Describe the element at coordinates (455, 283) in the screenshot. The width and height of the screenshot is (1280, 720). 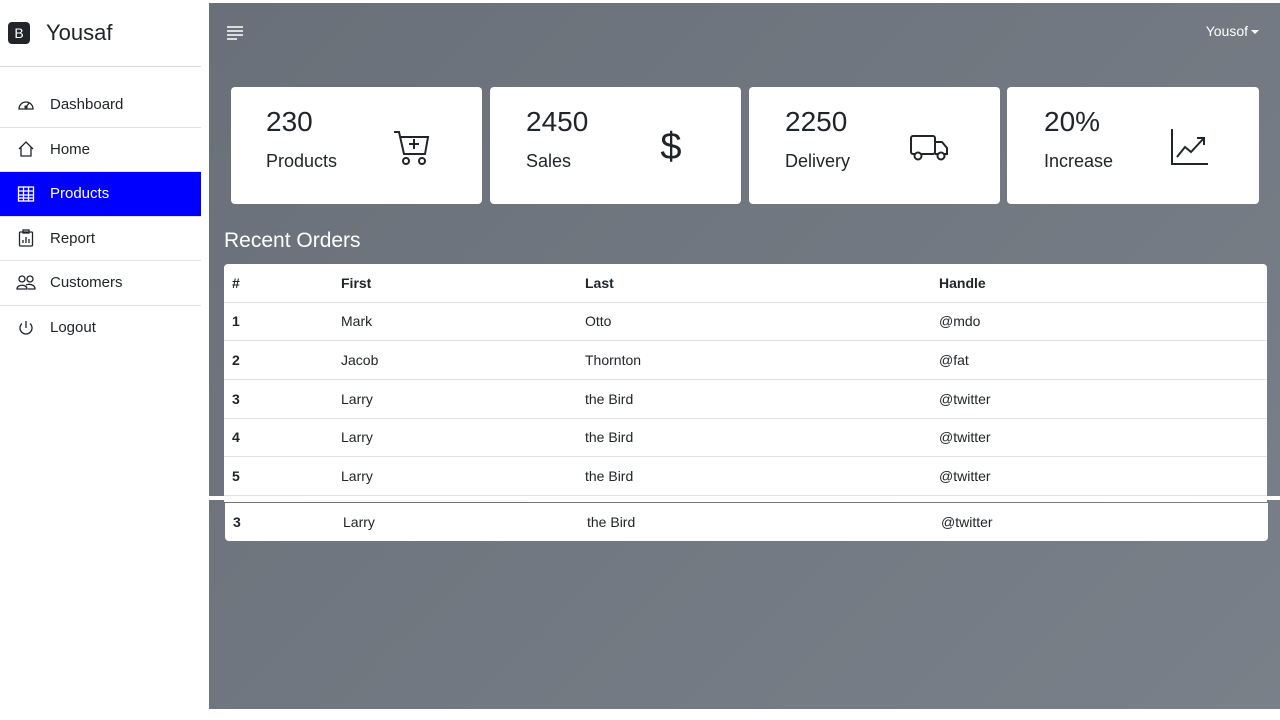
I see `column-header: First` at that location.